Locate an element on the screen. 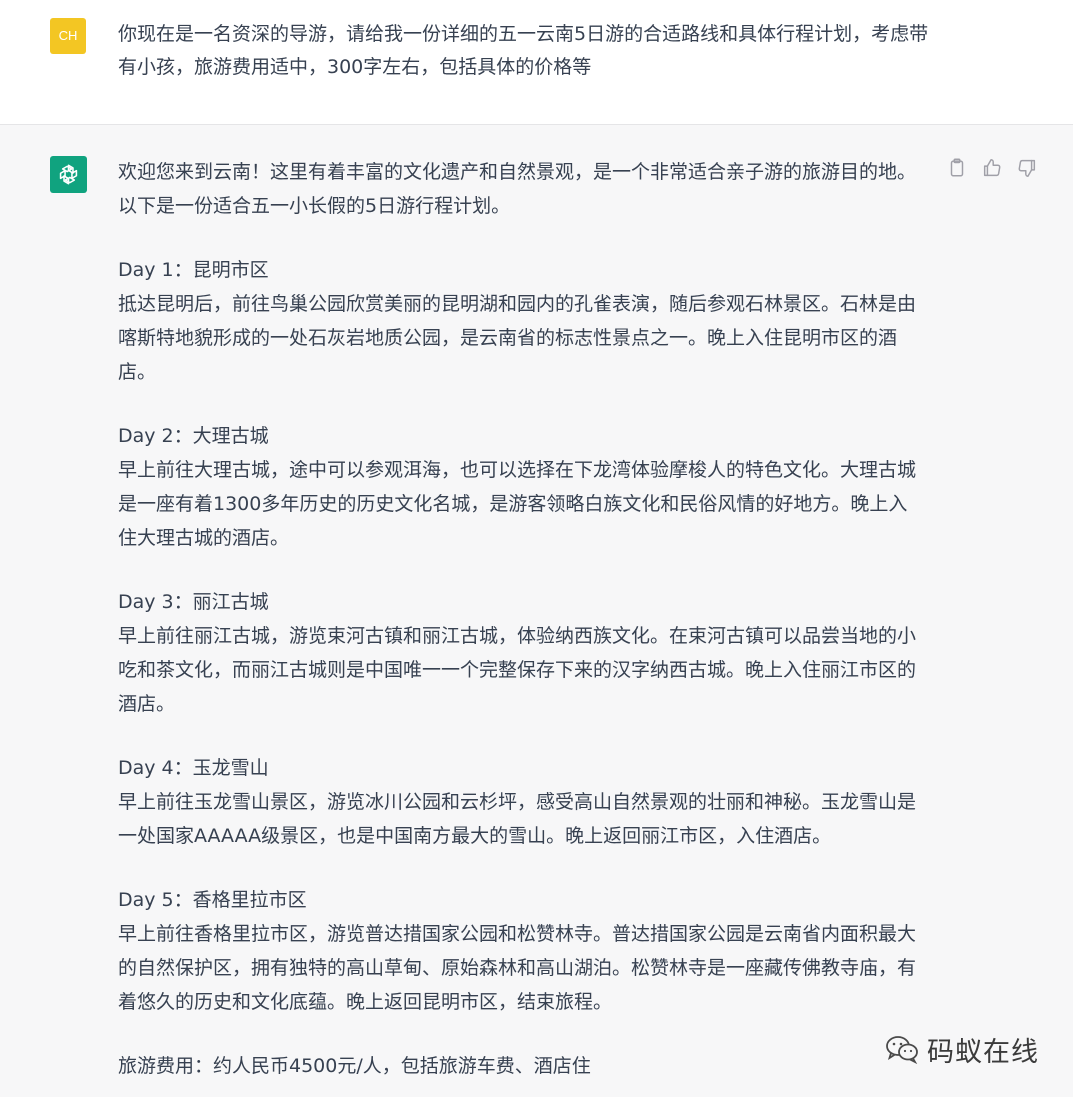 The image size is (1073, 1113). user-avatar: CH is located at coordinates (68, 36).